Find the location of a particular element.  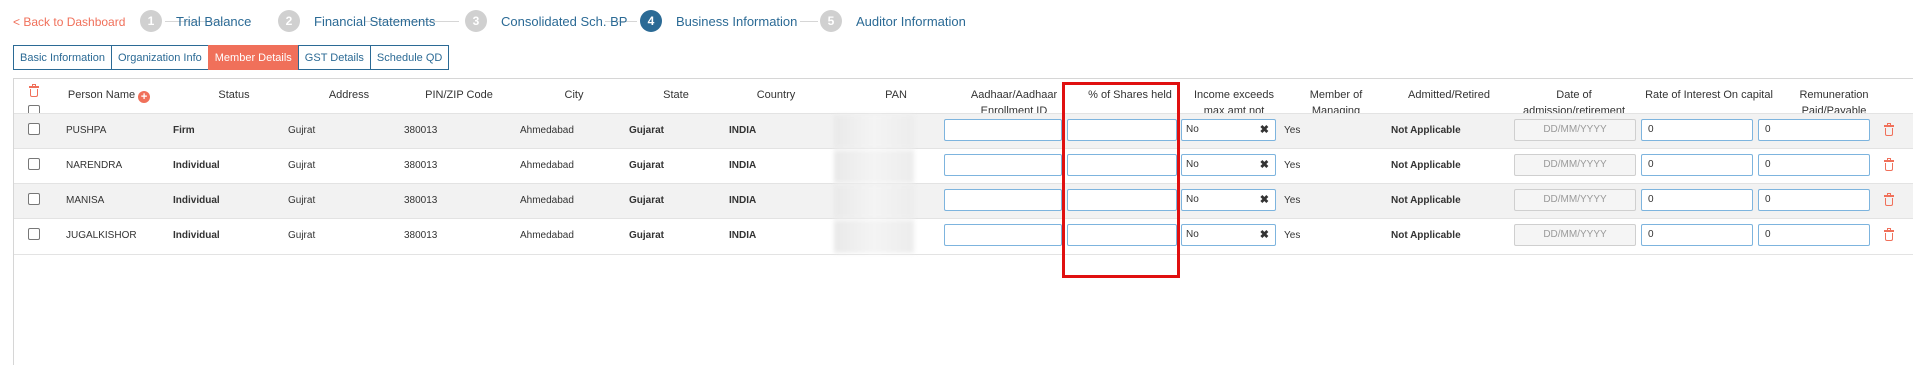

tab-basic-information: Basic Information is located at coordinates (62, 57).